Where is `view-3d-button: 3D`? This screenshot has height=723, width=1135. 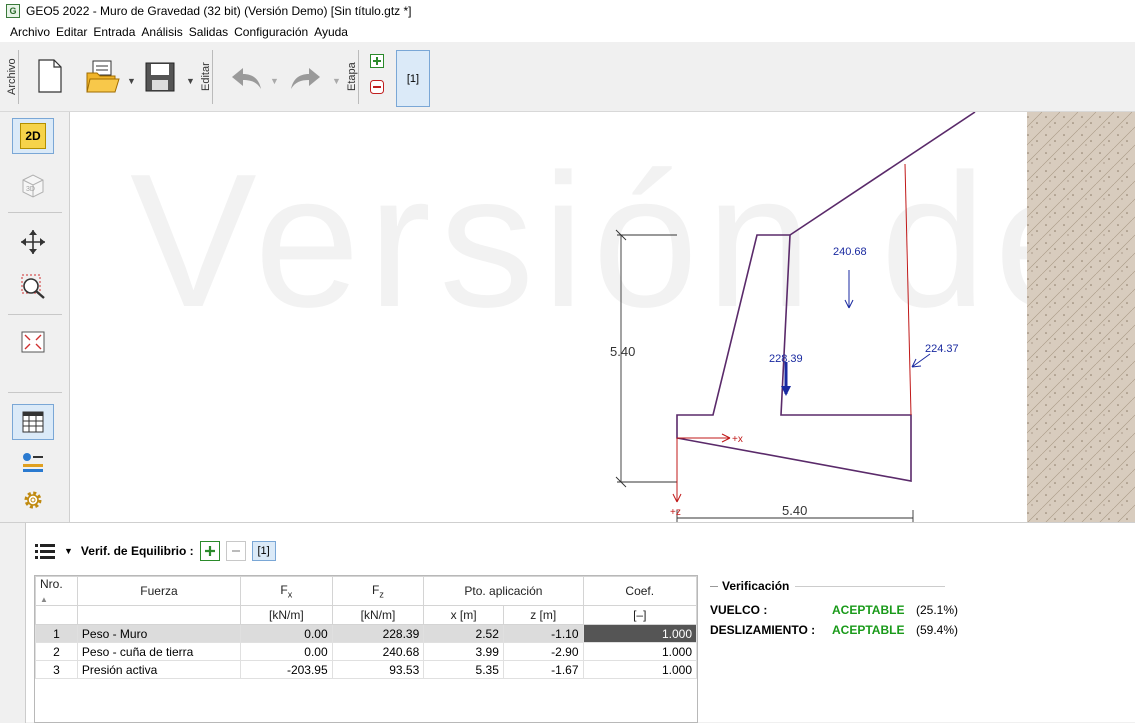 view-3d-button: 3D is located at coordinates (33, 186).